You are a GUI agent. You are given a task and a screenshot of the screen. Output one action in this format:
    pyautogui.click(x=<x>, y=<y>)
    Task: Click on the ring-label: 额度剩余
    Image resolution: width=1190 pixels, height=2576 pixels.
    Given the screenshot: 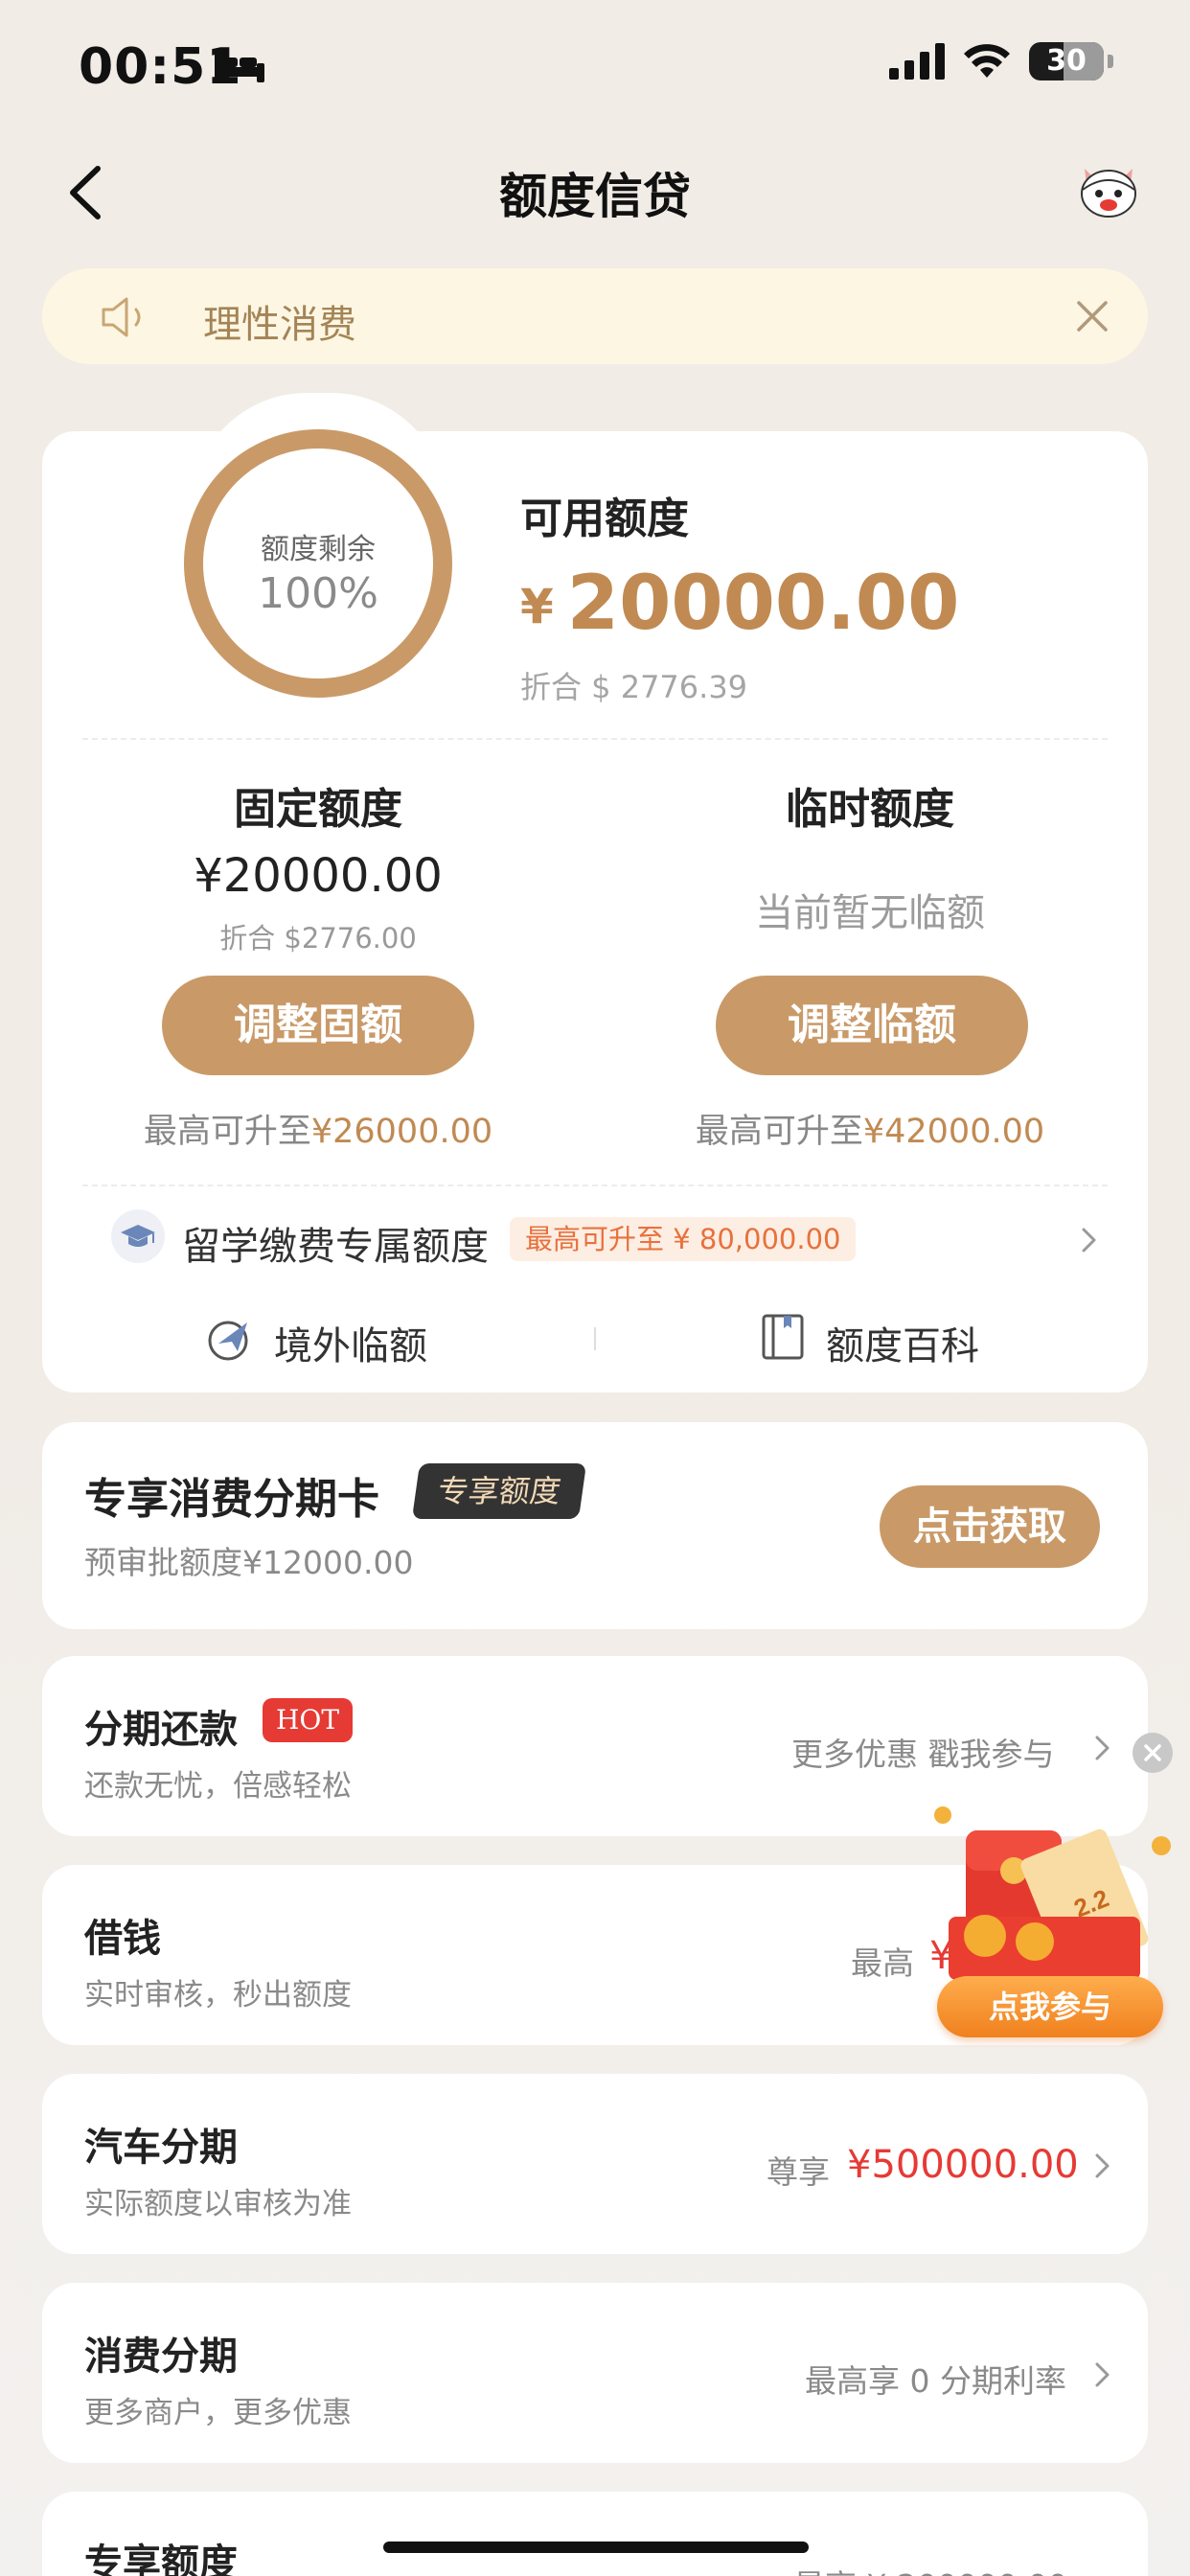 What is the action you would take?
    pyautogui.click(x=319, y=549)
    